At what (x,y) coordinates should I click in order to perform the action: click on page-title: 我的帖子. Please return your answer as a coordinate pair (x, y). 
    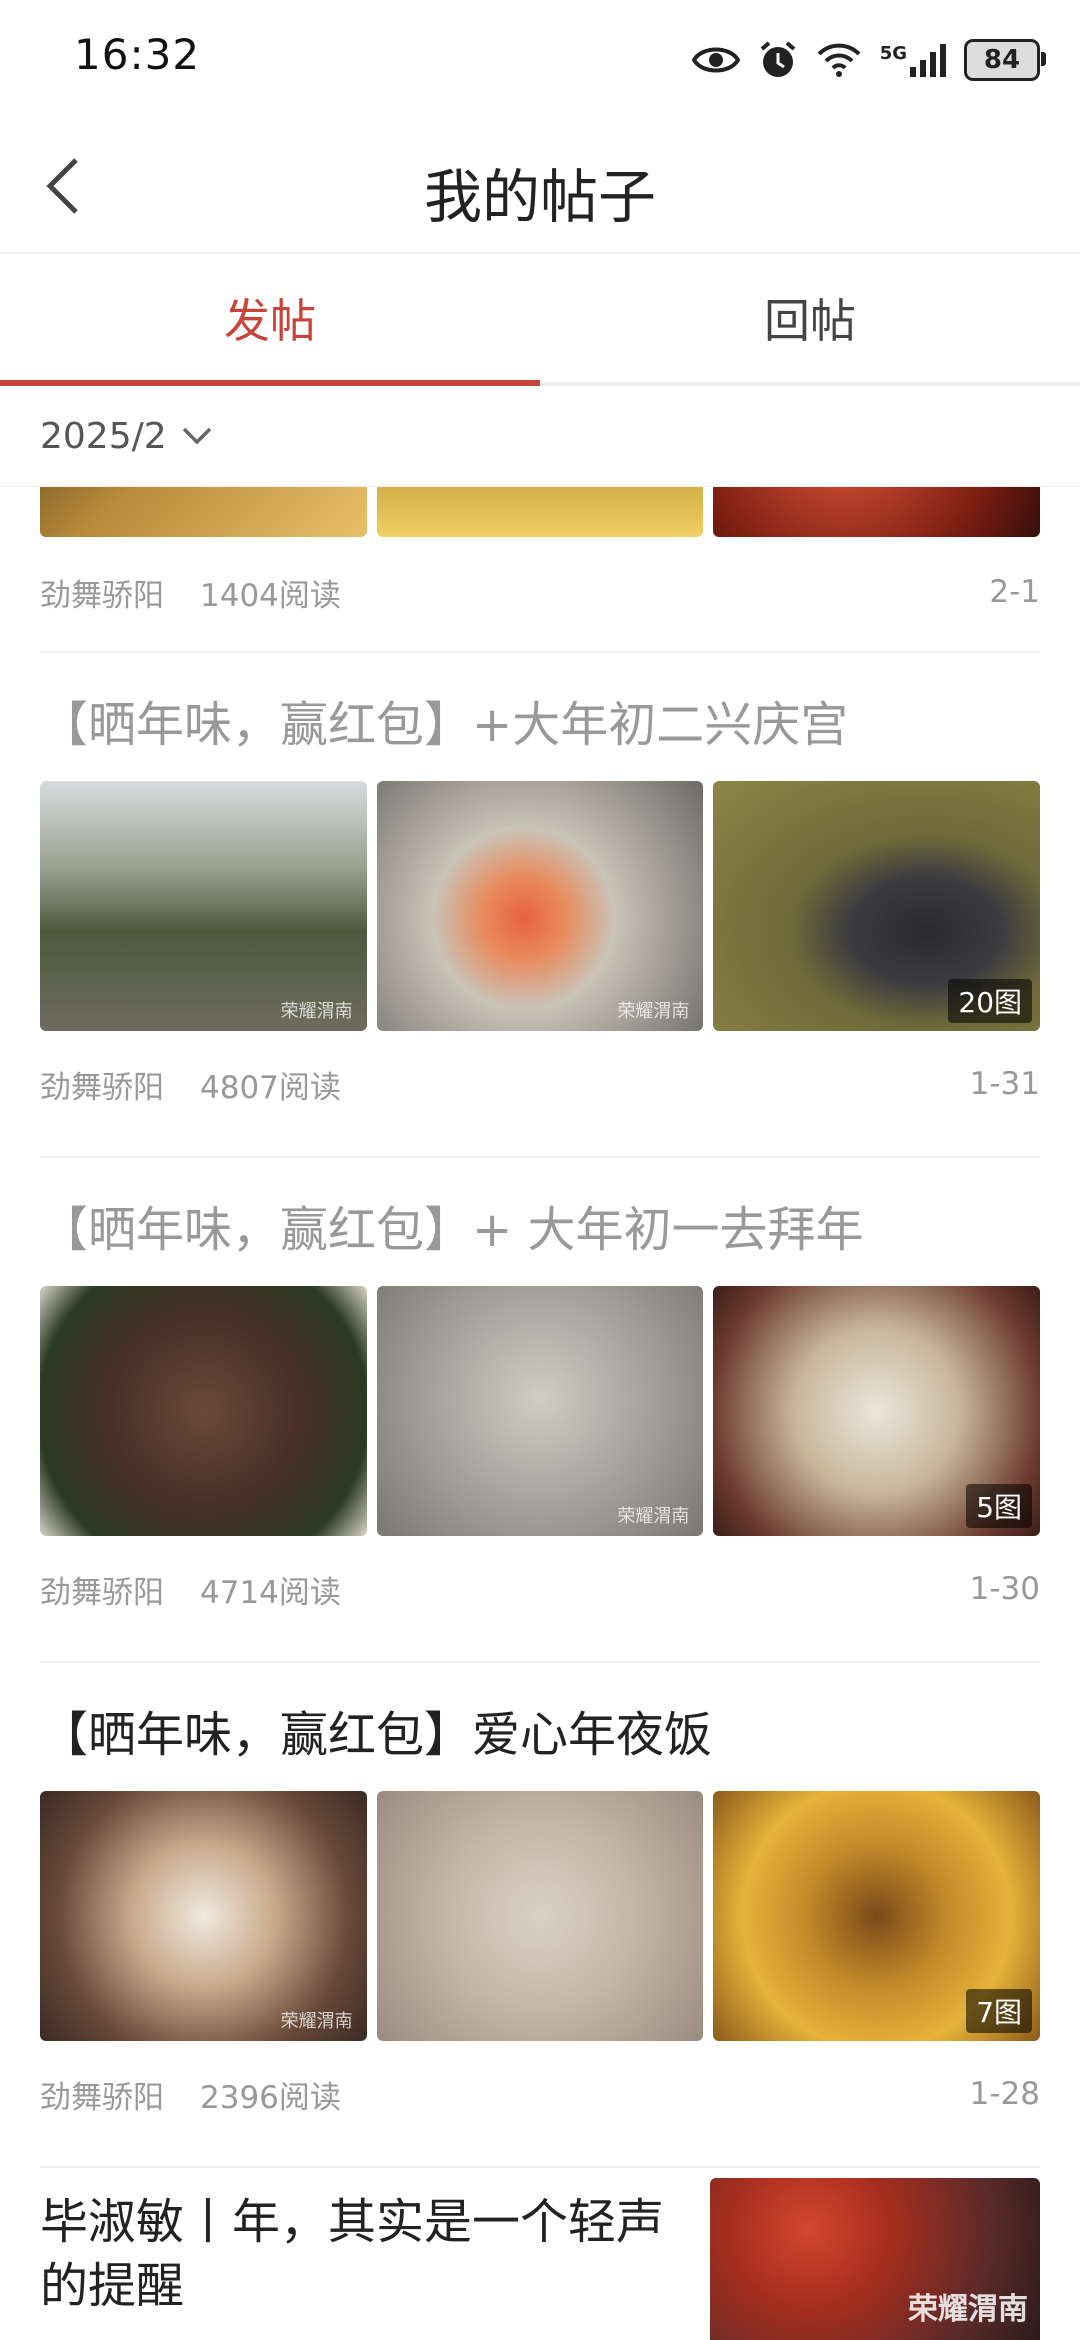
    Looking at the image, I should click on (539, 197).